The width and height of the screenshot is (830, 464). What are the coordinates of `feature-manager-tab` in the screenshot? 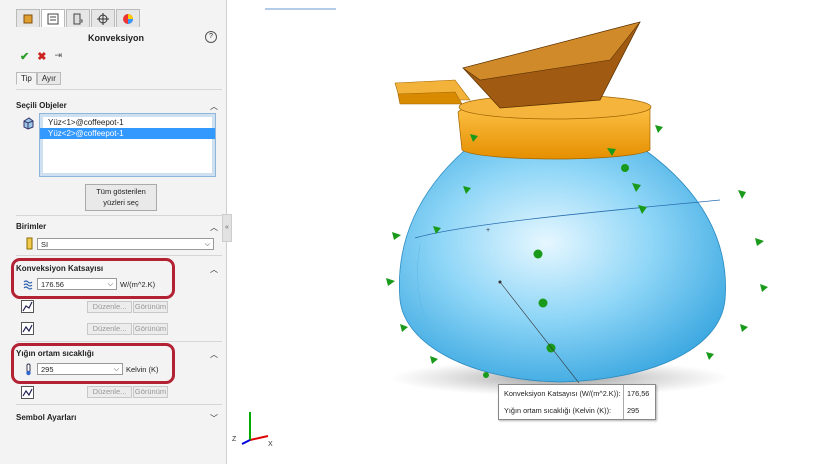 It's located at (28, 18).